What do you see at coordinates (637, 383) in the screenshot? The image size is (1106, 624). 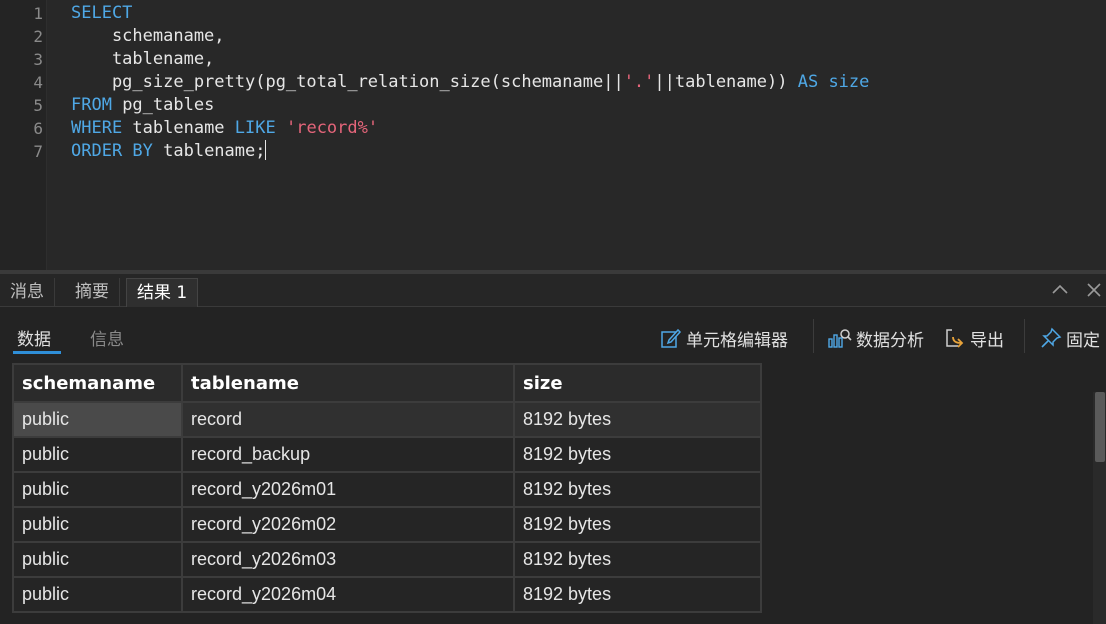 I see `column-header-size: size` at bounding box center [637, 383].